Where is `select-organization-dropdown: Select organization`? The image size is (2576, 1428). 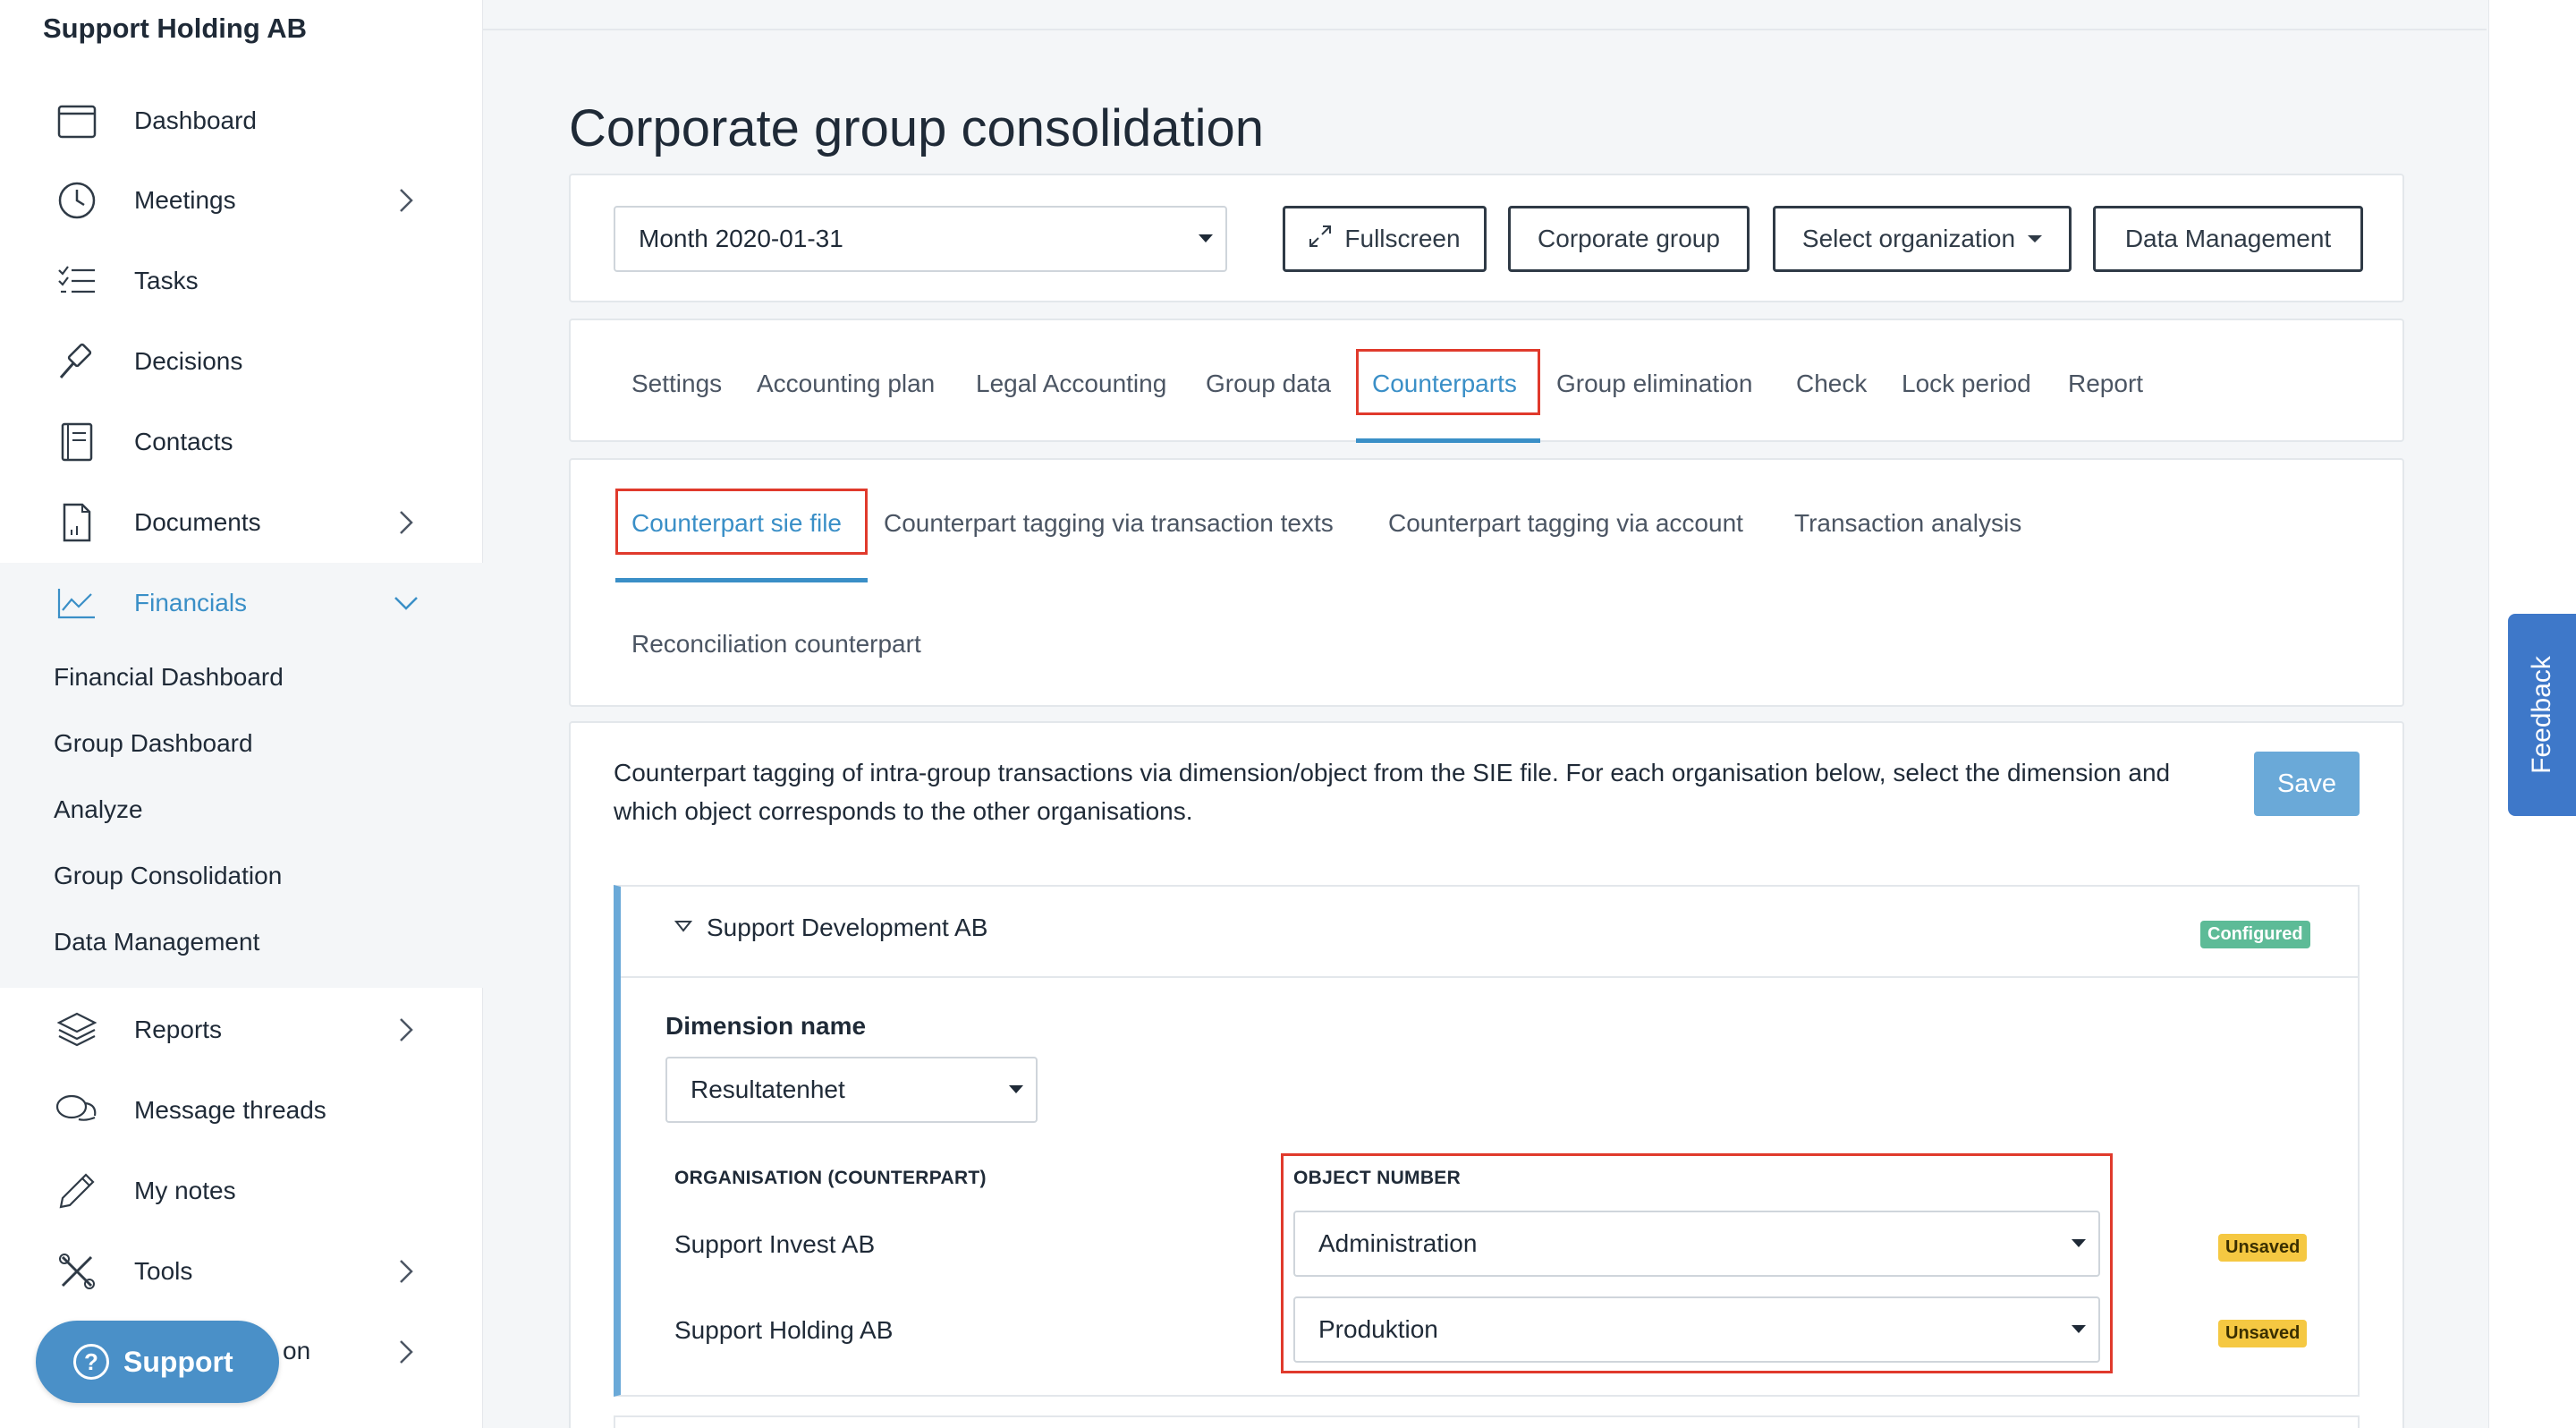
select-organization-dropdown: Select organization is located at coordinates (1922, 239).